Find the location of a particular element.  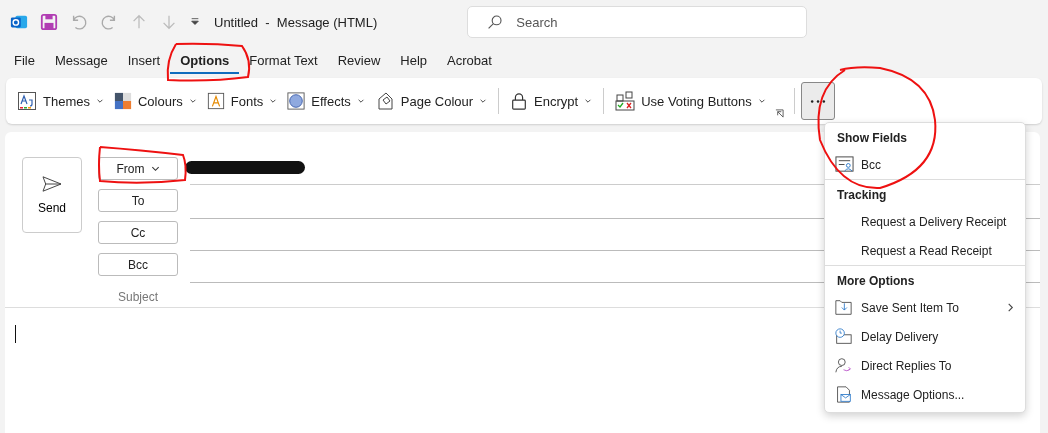

menu-heading: More Options is located at coordinates (876, 281).